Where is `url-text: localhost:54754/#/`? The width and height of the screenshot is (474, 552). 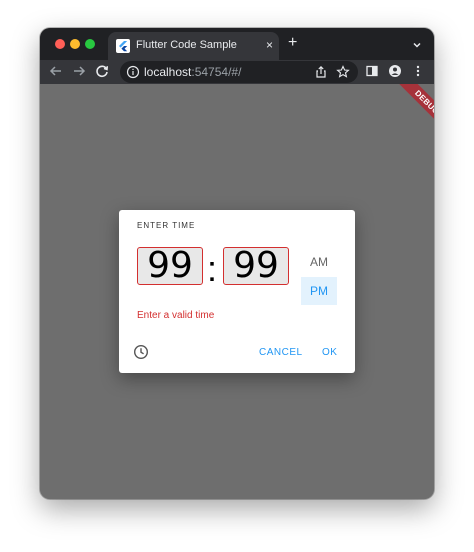 url-text: localhost:54754/#/ is located at coordinates (192, 72).